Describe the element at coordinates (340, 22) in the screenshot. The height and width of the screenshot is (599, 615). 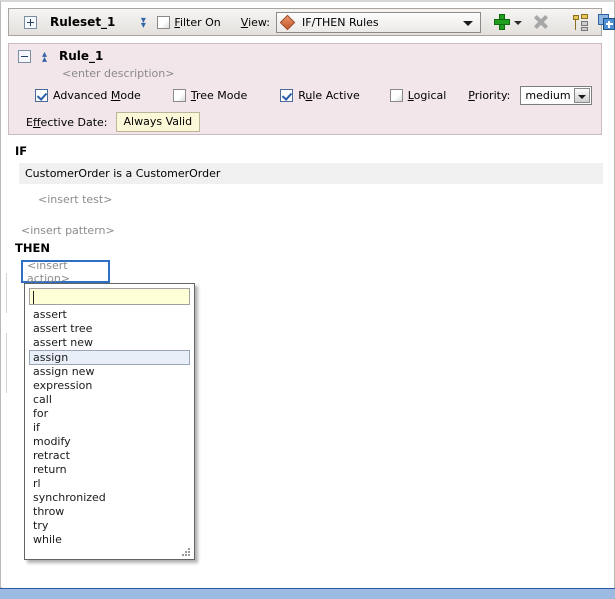
I see `view-combobox-value: IF/THEN Rules` at that location.